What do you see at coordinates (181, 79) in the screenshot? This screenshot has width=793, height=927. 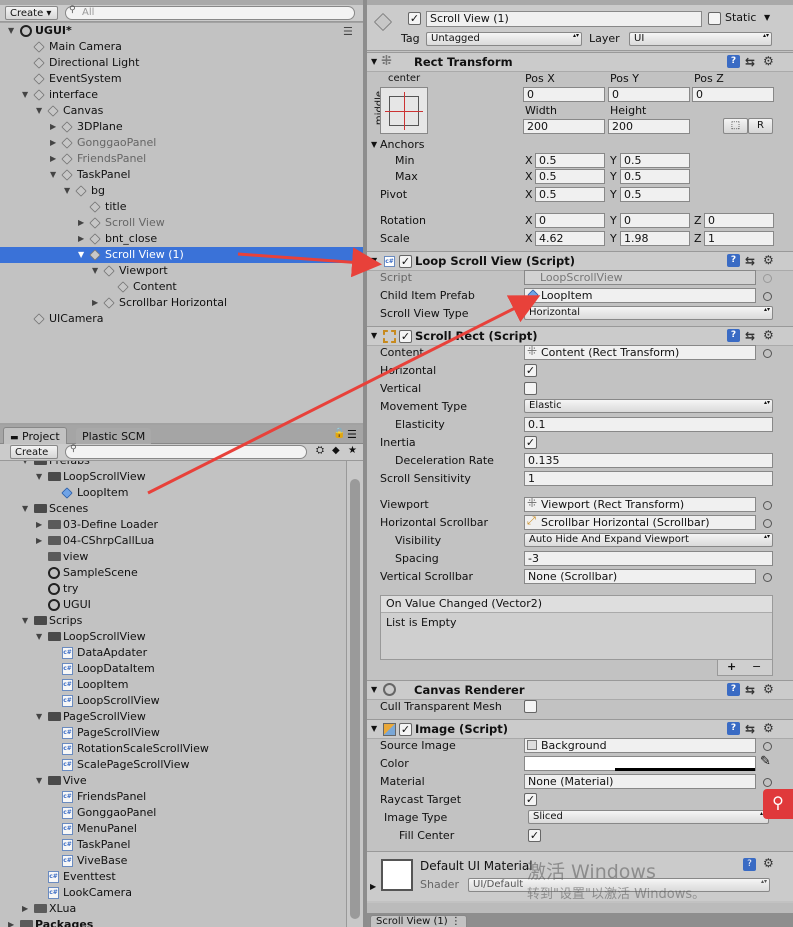 I see `hierarchy-row: EventSystem` at bounding box center [181, 79].